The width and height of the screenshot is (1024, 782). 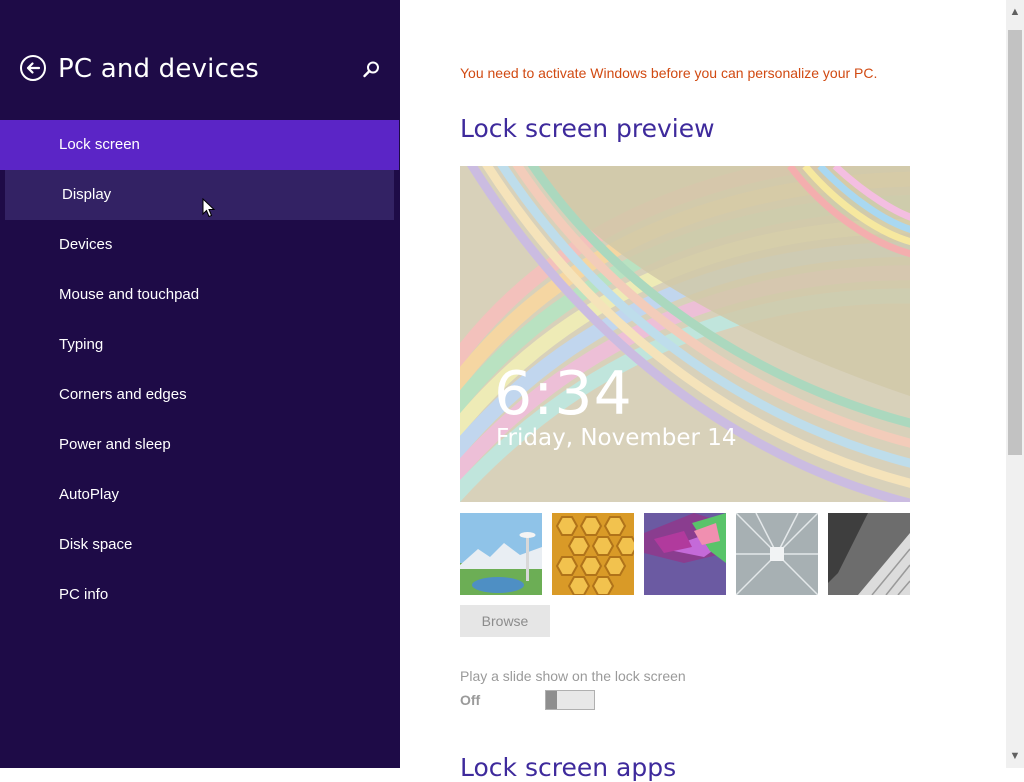 I want to click on slideshow-label: Play a slide show on the lock screen, so click(x=573, y=676).